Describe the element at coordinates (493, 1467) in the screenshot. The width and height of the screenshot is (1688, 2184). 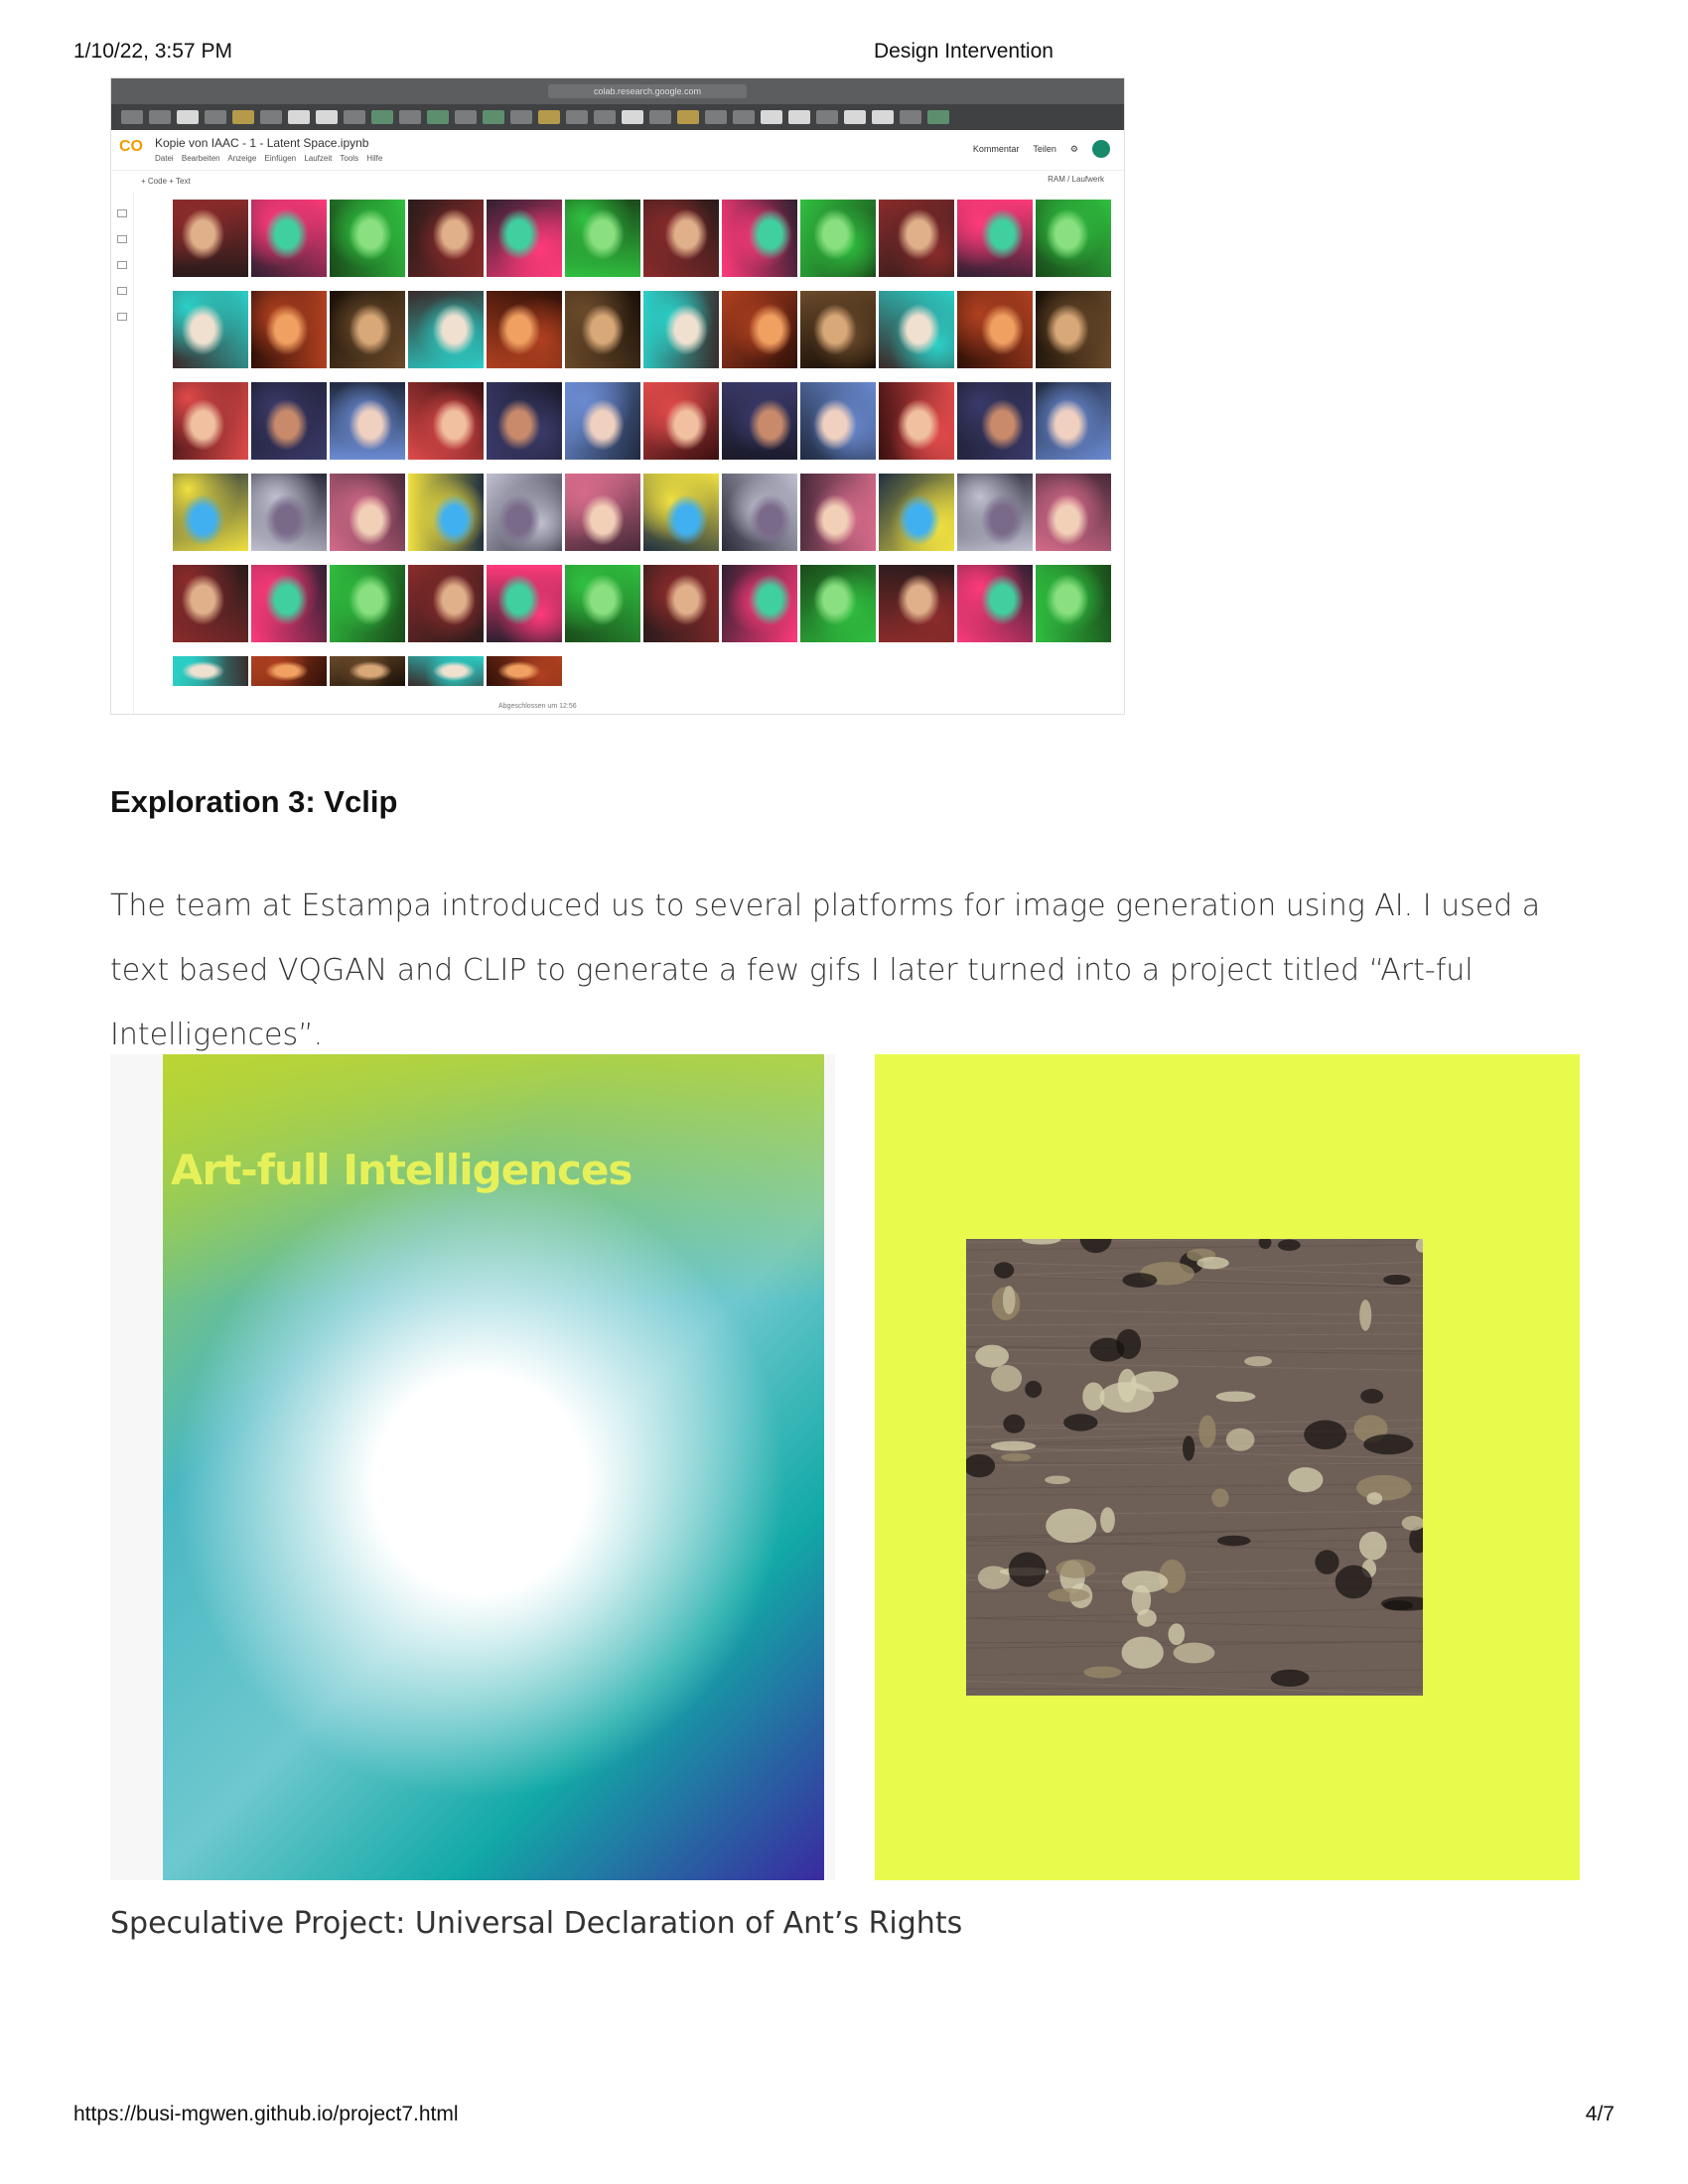
I see `art-panel-gradient: Art-full Intelligences` at that location.